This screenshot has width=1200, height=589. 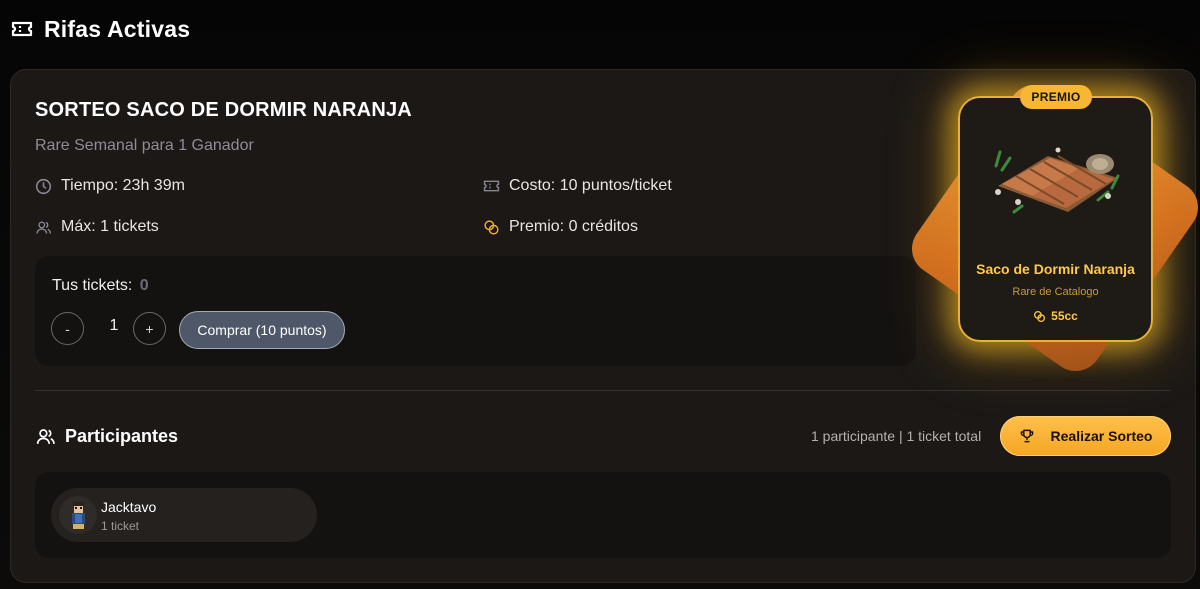 I want to click on info-time: Tiempo: 23h 39m, so click(x=110, y=186).